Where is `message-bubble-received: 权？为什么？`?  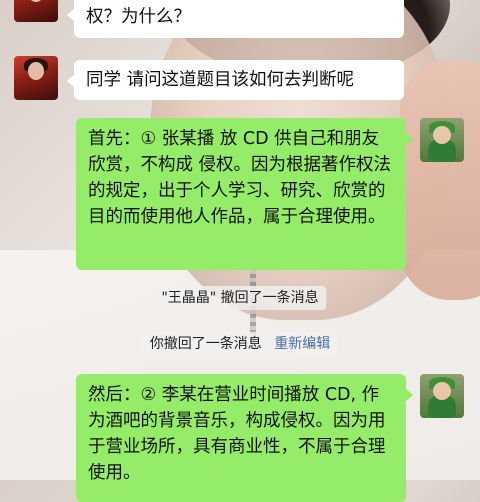 message-bubble-received: 权？为什么？ is located at coordinates (235, 19).